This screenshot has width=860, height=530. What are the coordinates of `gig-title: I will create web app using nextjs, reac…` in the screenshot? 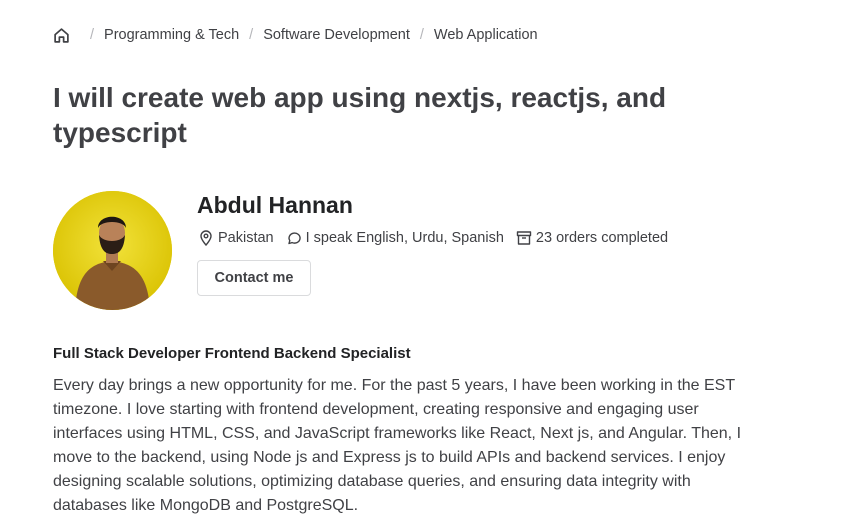 It's located at (360, 115).